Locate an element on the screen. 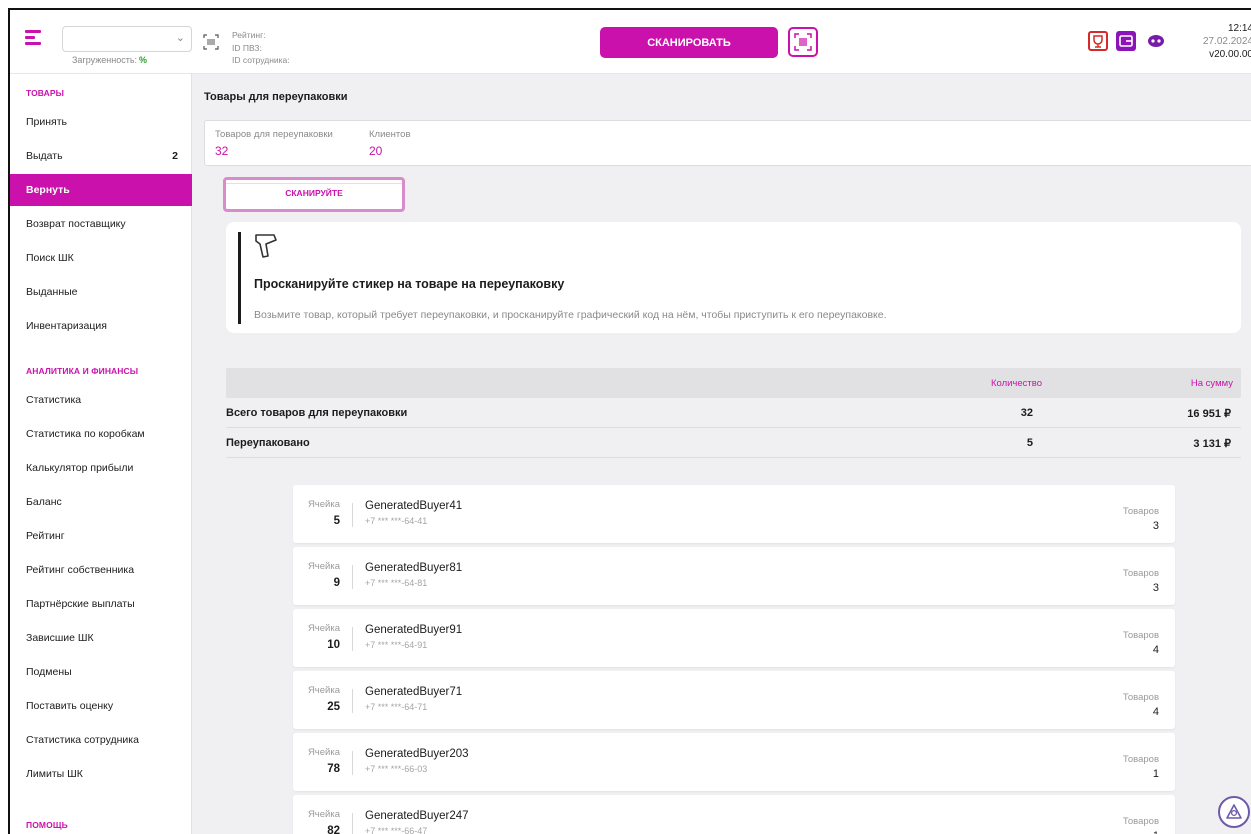  count-badge: 2 is located at coordinates (175, 156).